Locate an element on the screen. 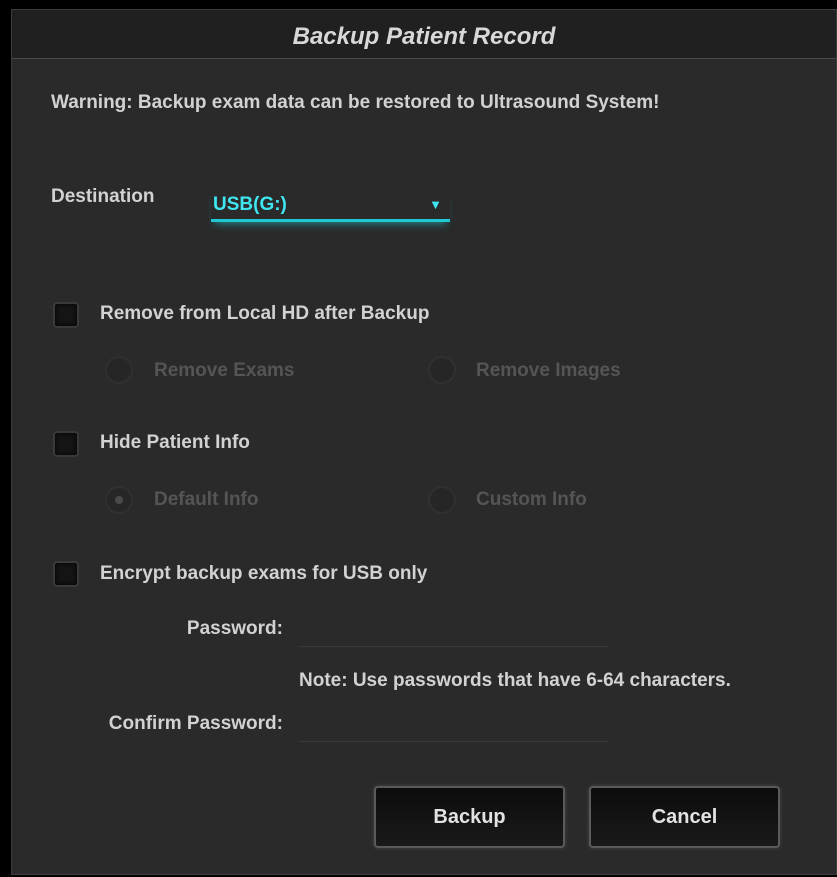  password-label: Password: is located at coordinates (234, 628).